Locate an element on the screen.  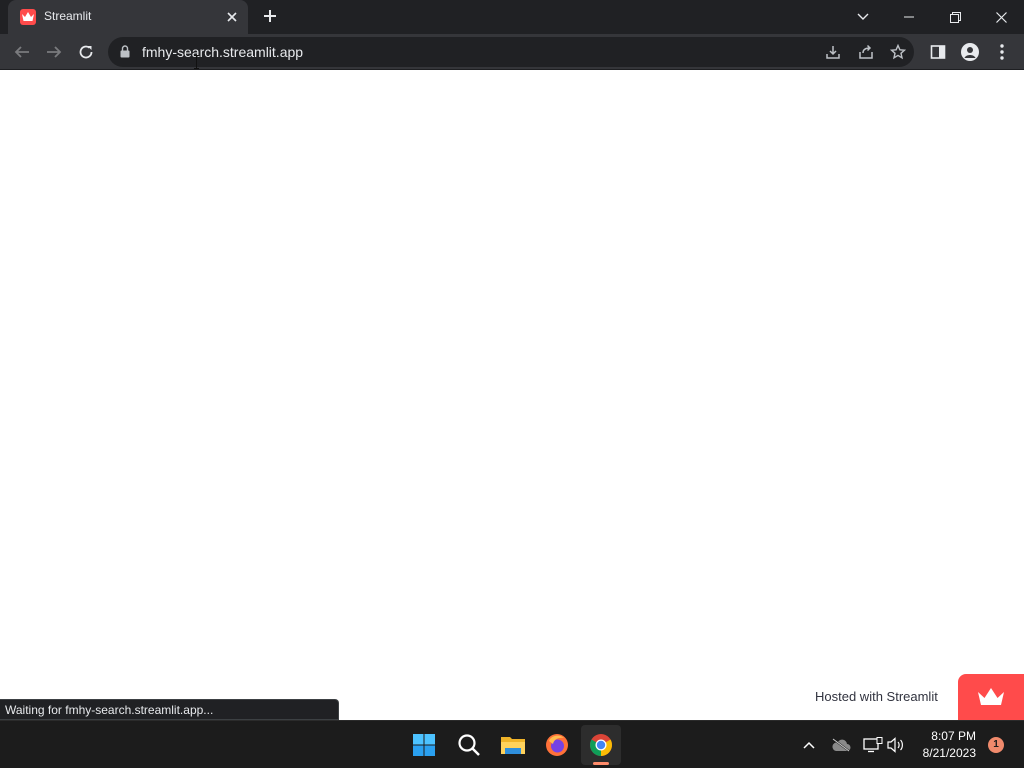
chrome-running-indicator is located at coordinates (601, 763).